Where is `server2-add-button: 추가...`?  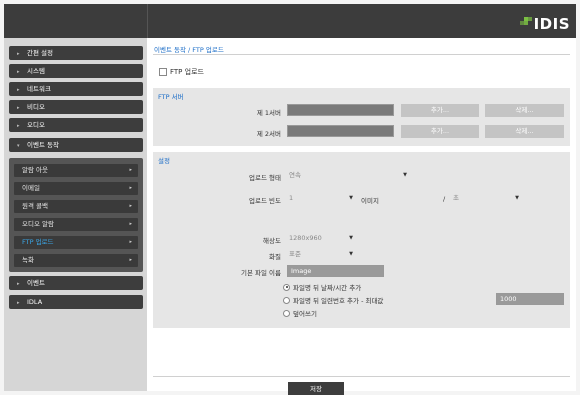 server2-add-button: 추가... is located at coordinates (440, 131).